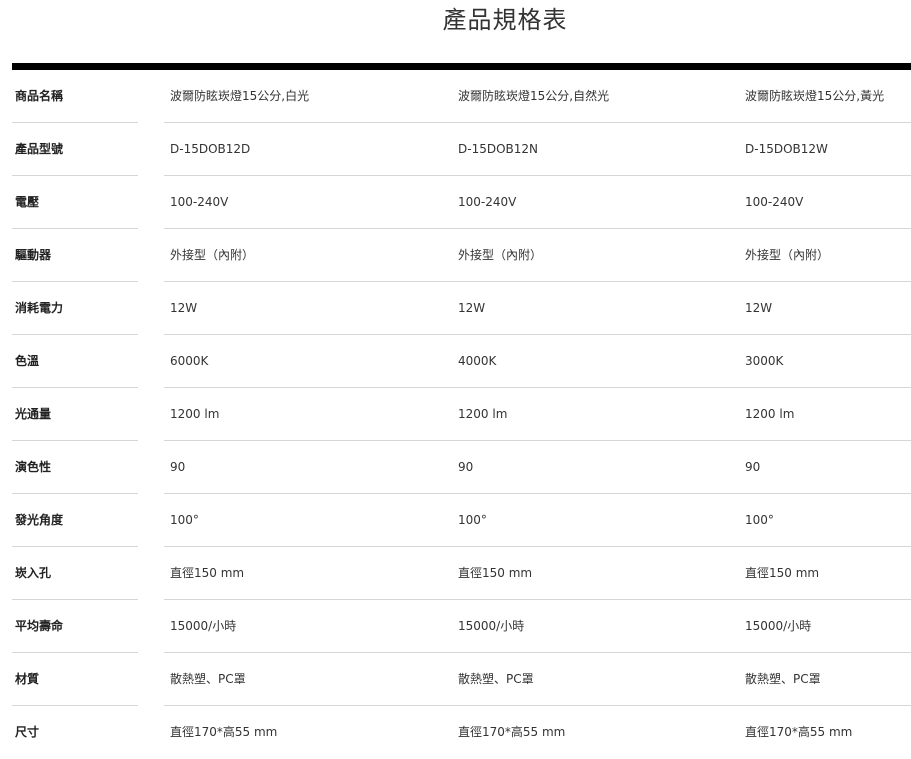  I want to click on row-value-warm: 15000/小時, so click(778, 626).